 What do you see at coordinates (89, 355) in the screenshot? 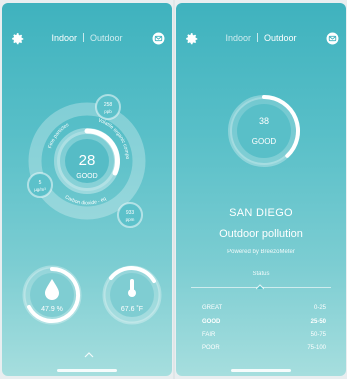
I see `chevron-up-icon` at bounding box center [89, 355].